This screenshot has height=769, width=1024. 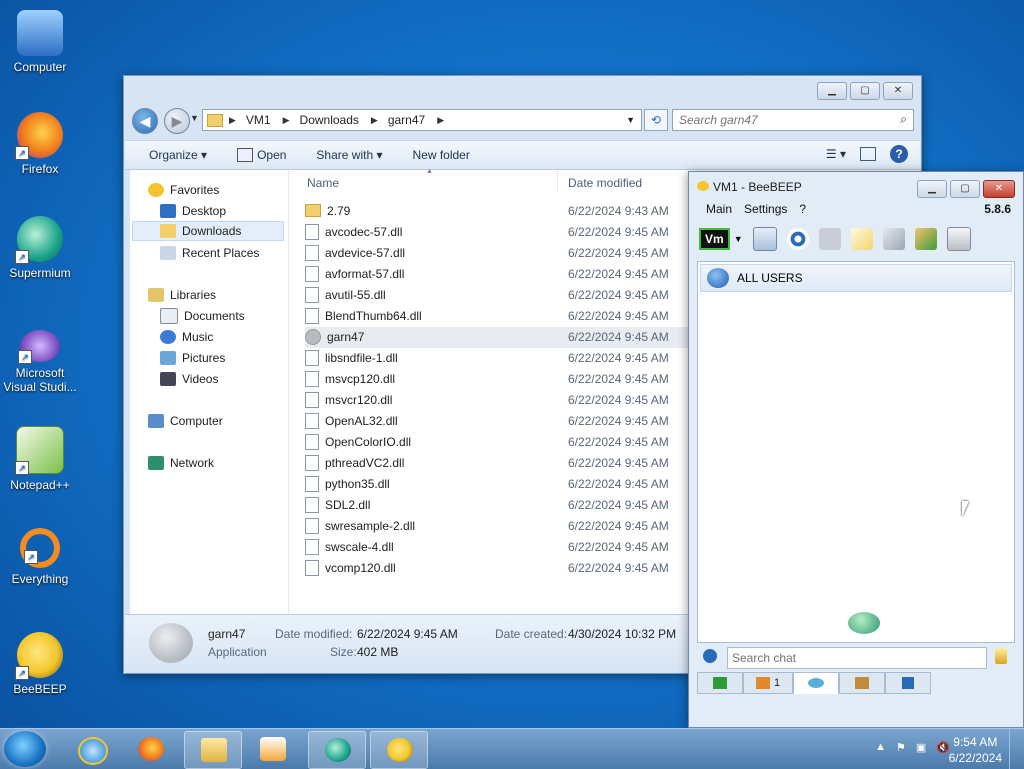 What do you see at coordinates (714, 239) in the screenshot?
I see `status-button: Vm` at bounding box center [714, 239].